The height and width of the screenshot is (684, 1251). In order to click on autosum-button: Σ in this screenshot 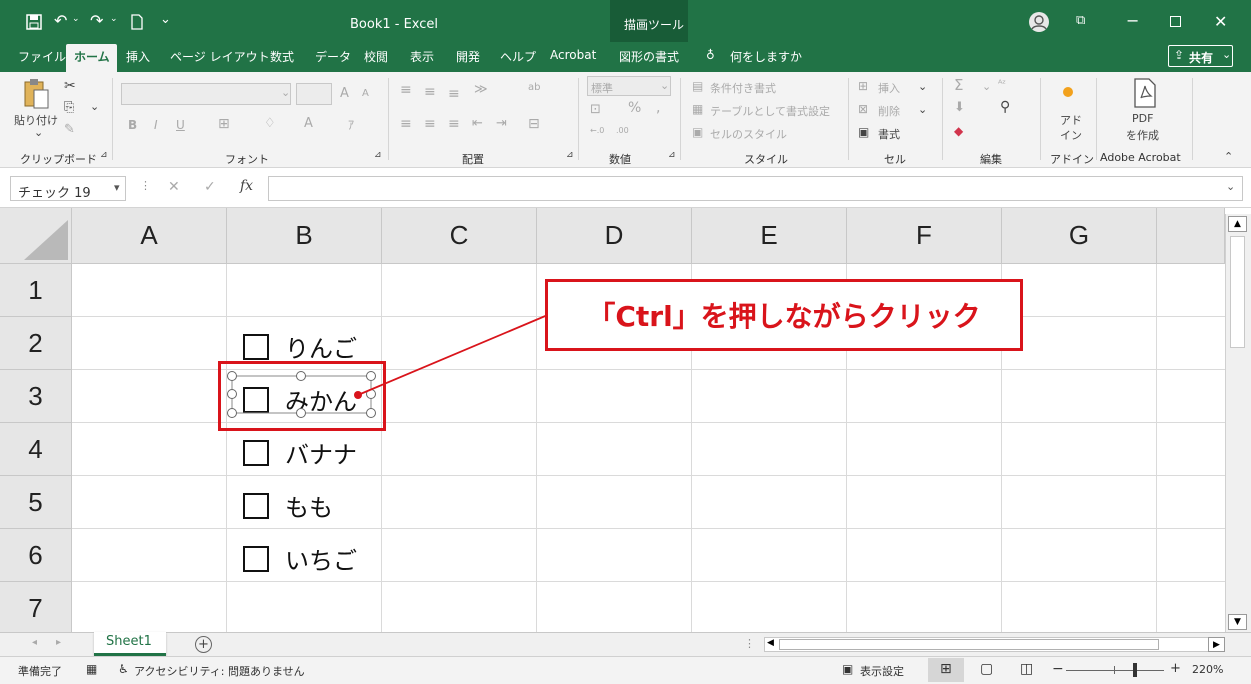, I will do `click(958, 85)`.